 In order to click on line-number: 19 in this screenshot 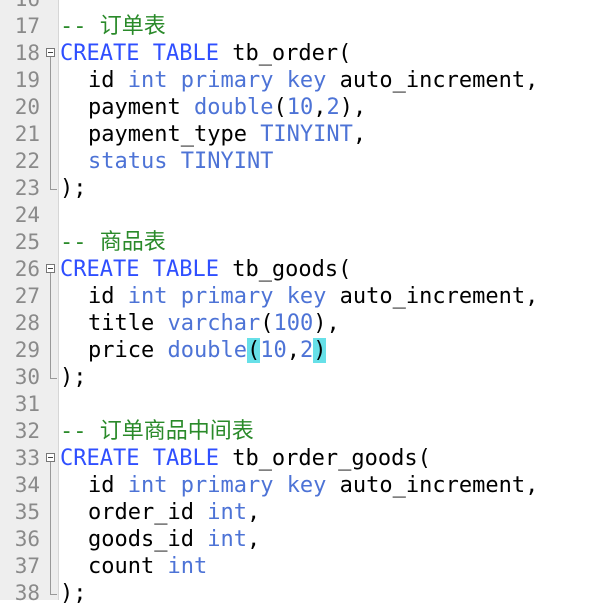, I will do `click(27, 80)`.